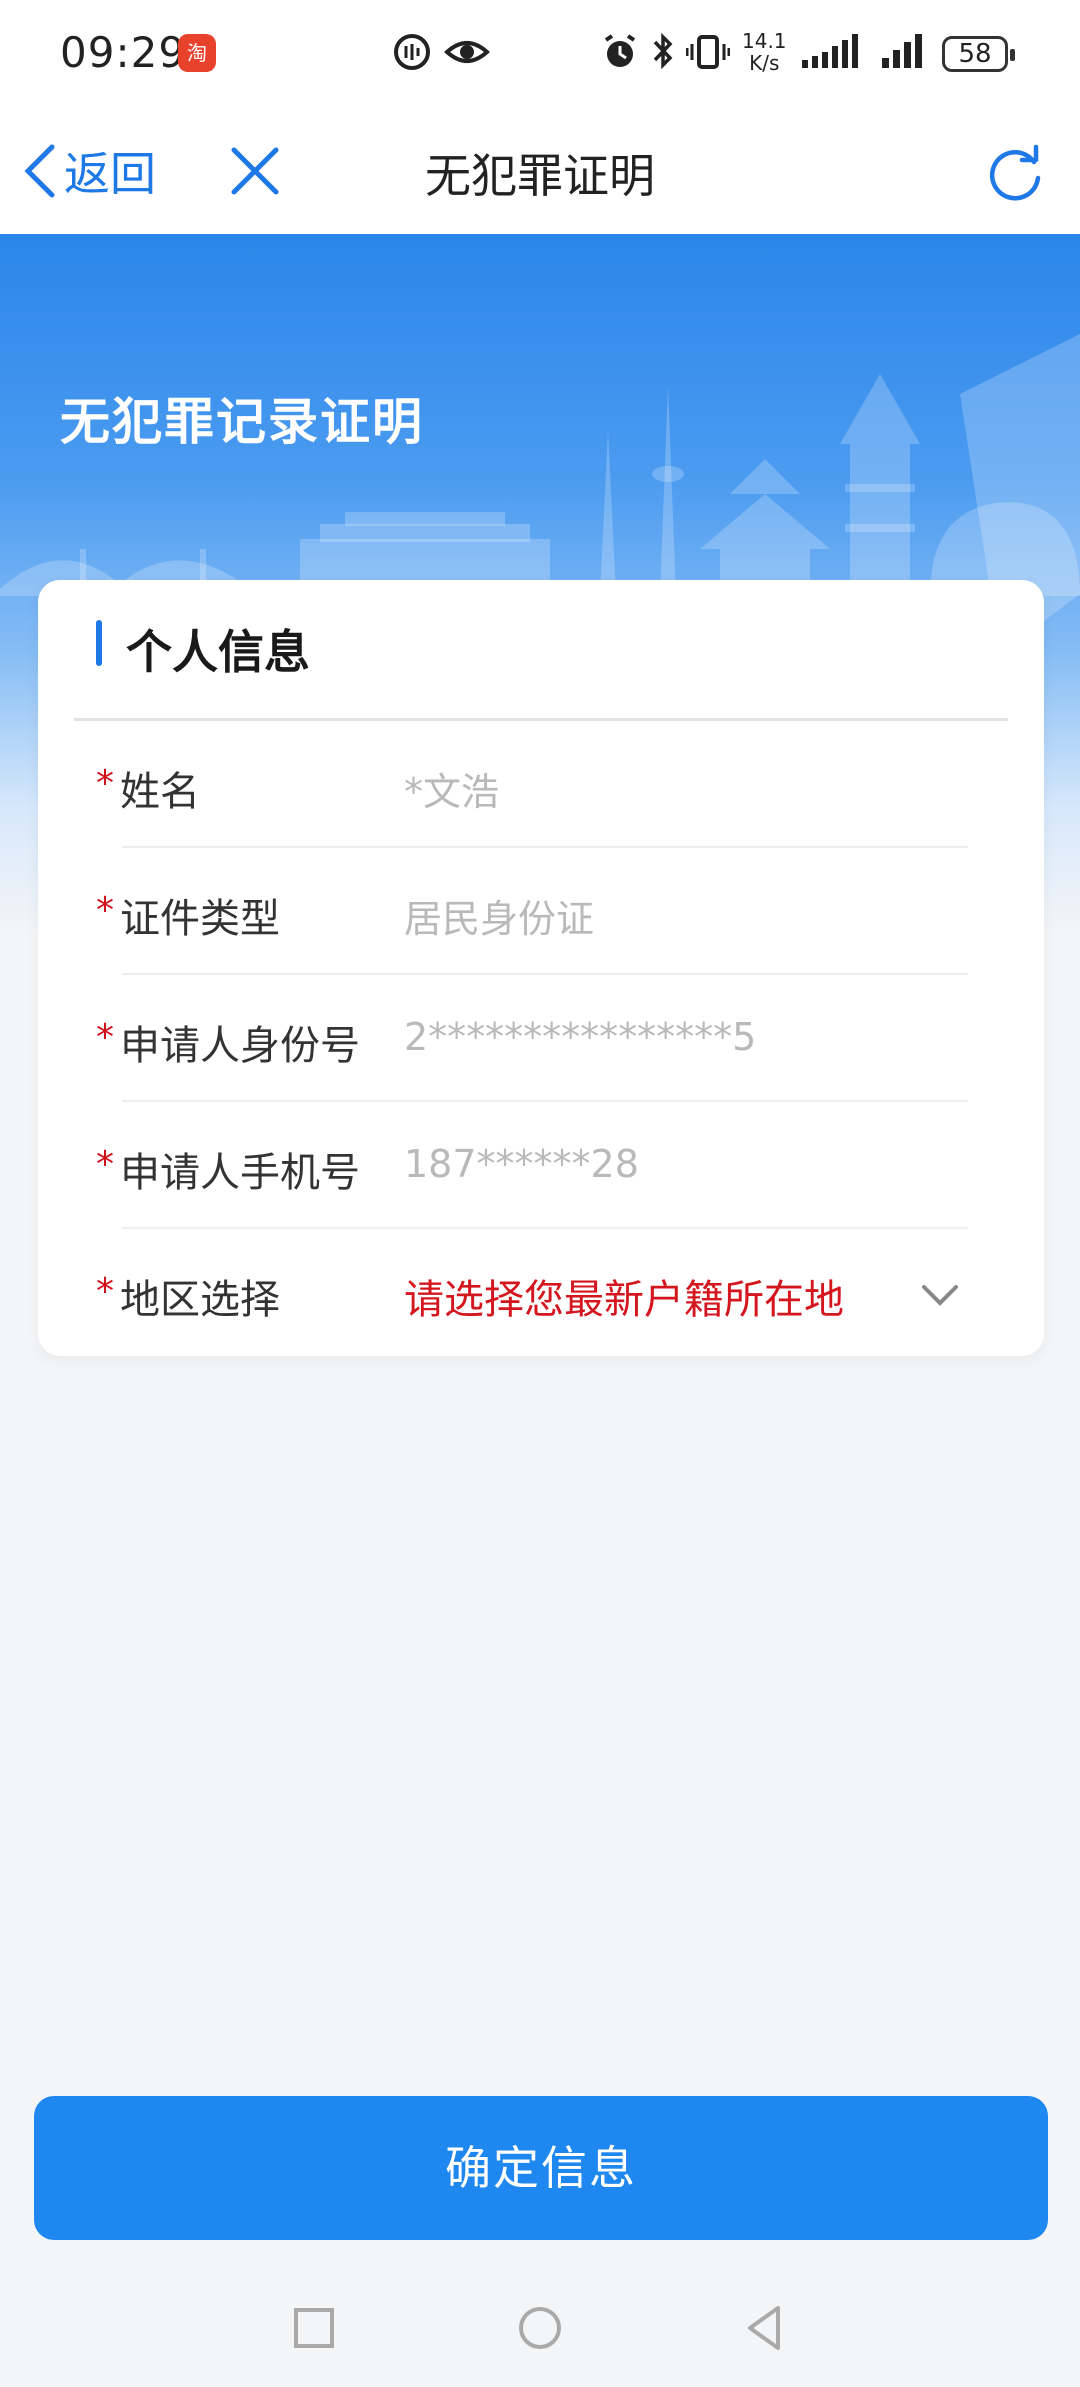 This screenshot has width=1080, height=2387. Describe the element at coordinates (242, 422) in the screenshot. I see `banner-title: 无犯罪记录证明` at that location.